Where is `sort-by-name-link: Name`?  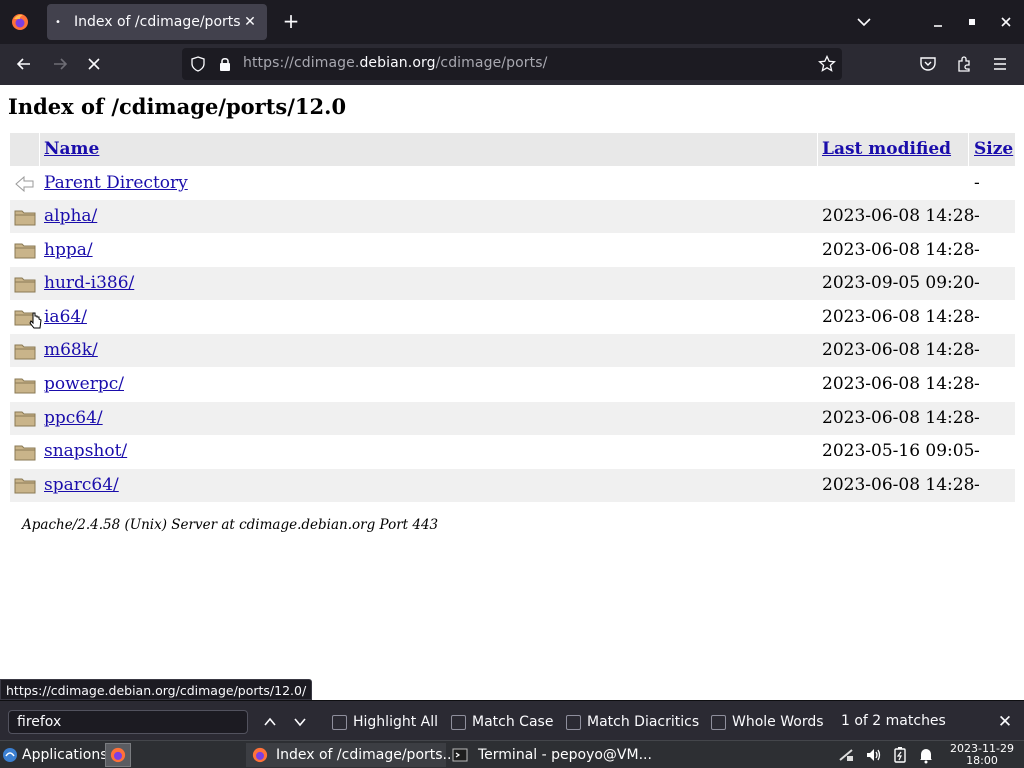
sort-by-name-link: Name is located at coordinates (71, 149).